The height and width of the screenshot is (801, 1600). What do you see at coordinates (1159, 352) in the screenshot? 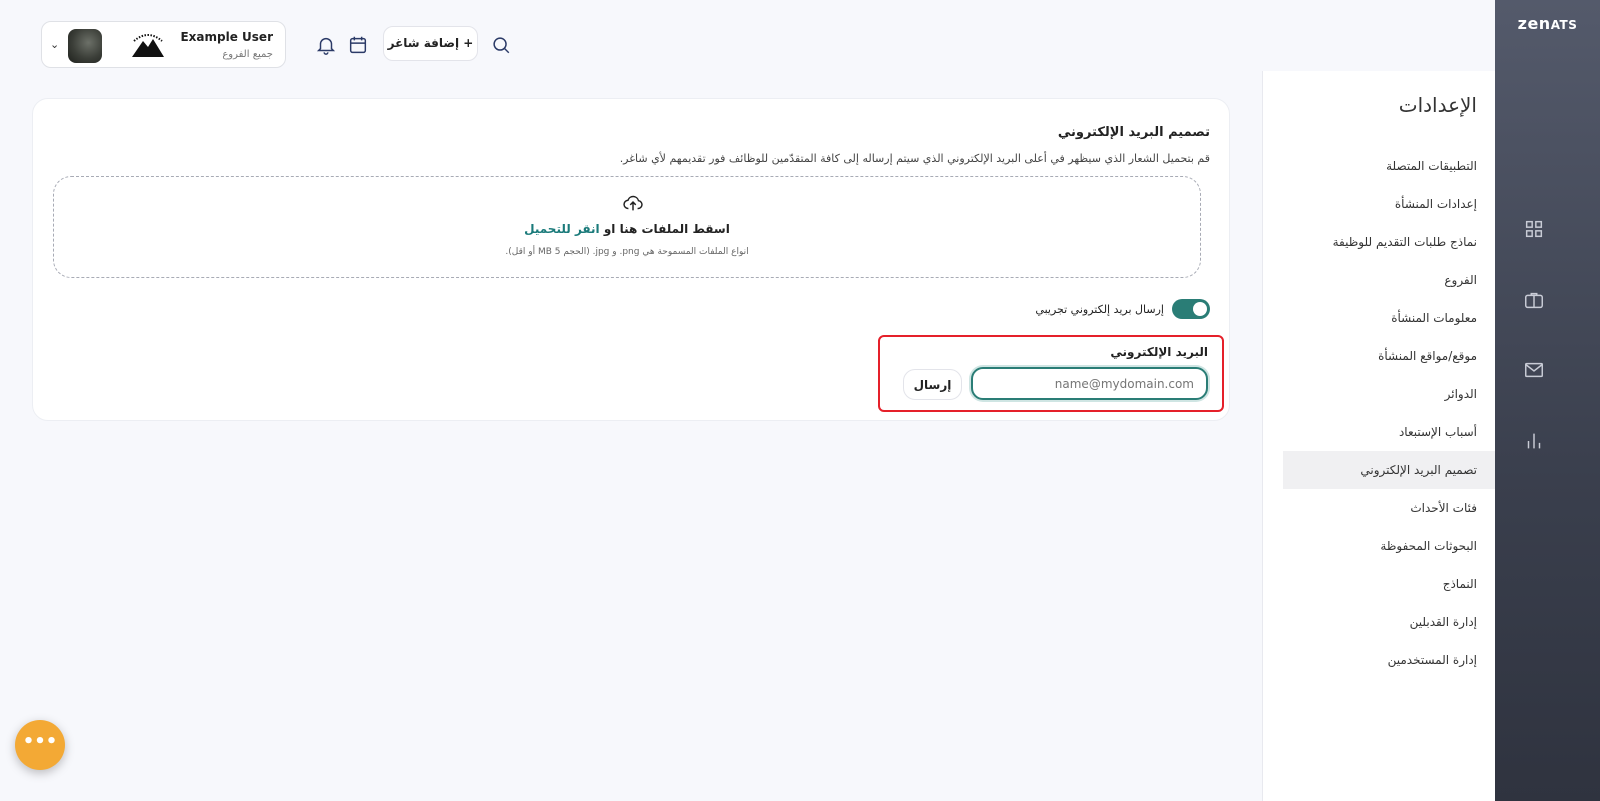
I see `email-label: البريد الإلكتروني` at bounding box center [1159, 352].